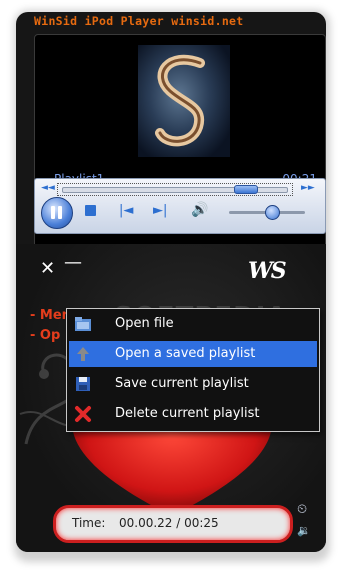 This screenshot has width=350, height=578. I want to click on menu-item-delete-playlist: Delete current playlist, so click(193, 414).